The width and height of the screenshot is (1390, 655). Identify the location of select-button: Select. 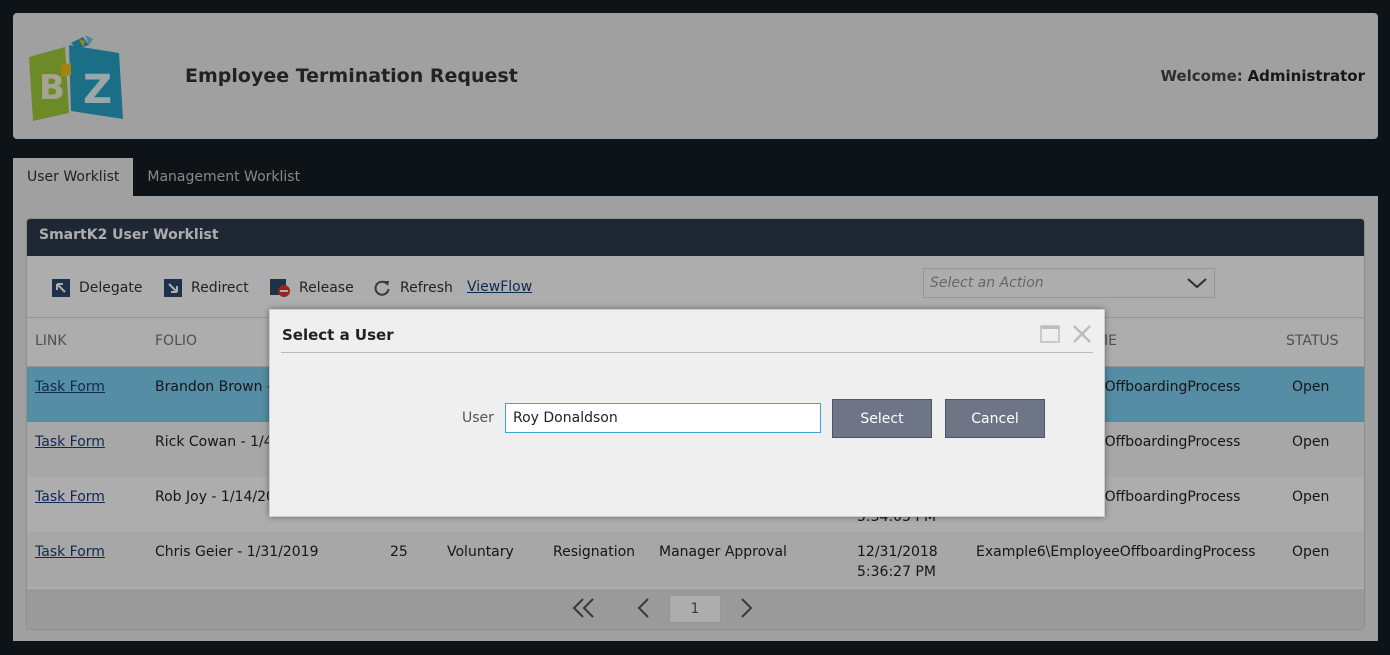
(882, 418).